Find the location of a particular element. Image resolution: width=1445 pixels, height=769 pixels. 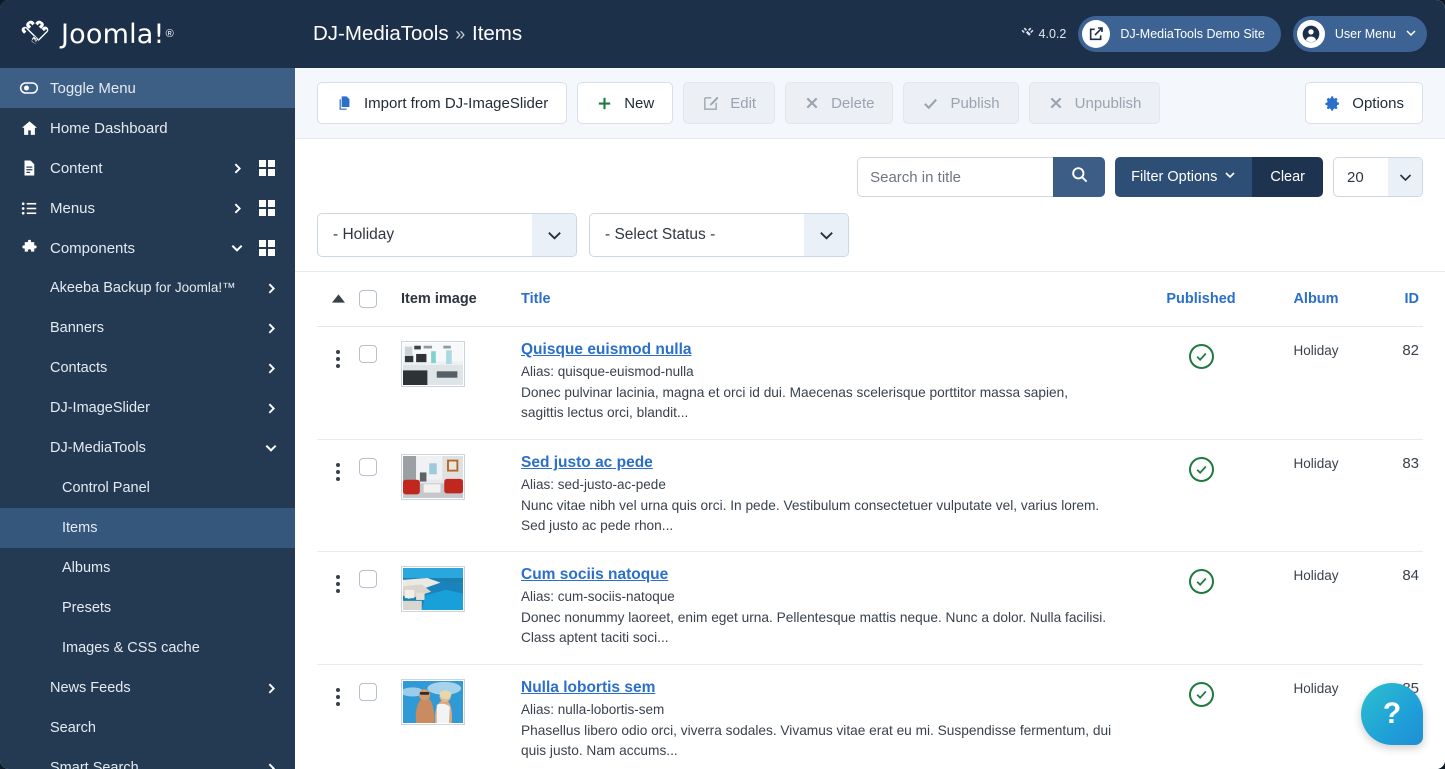

select-all-column-header is located at coordinates (380, 299).